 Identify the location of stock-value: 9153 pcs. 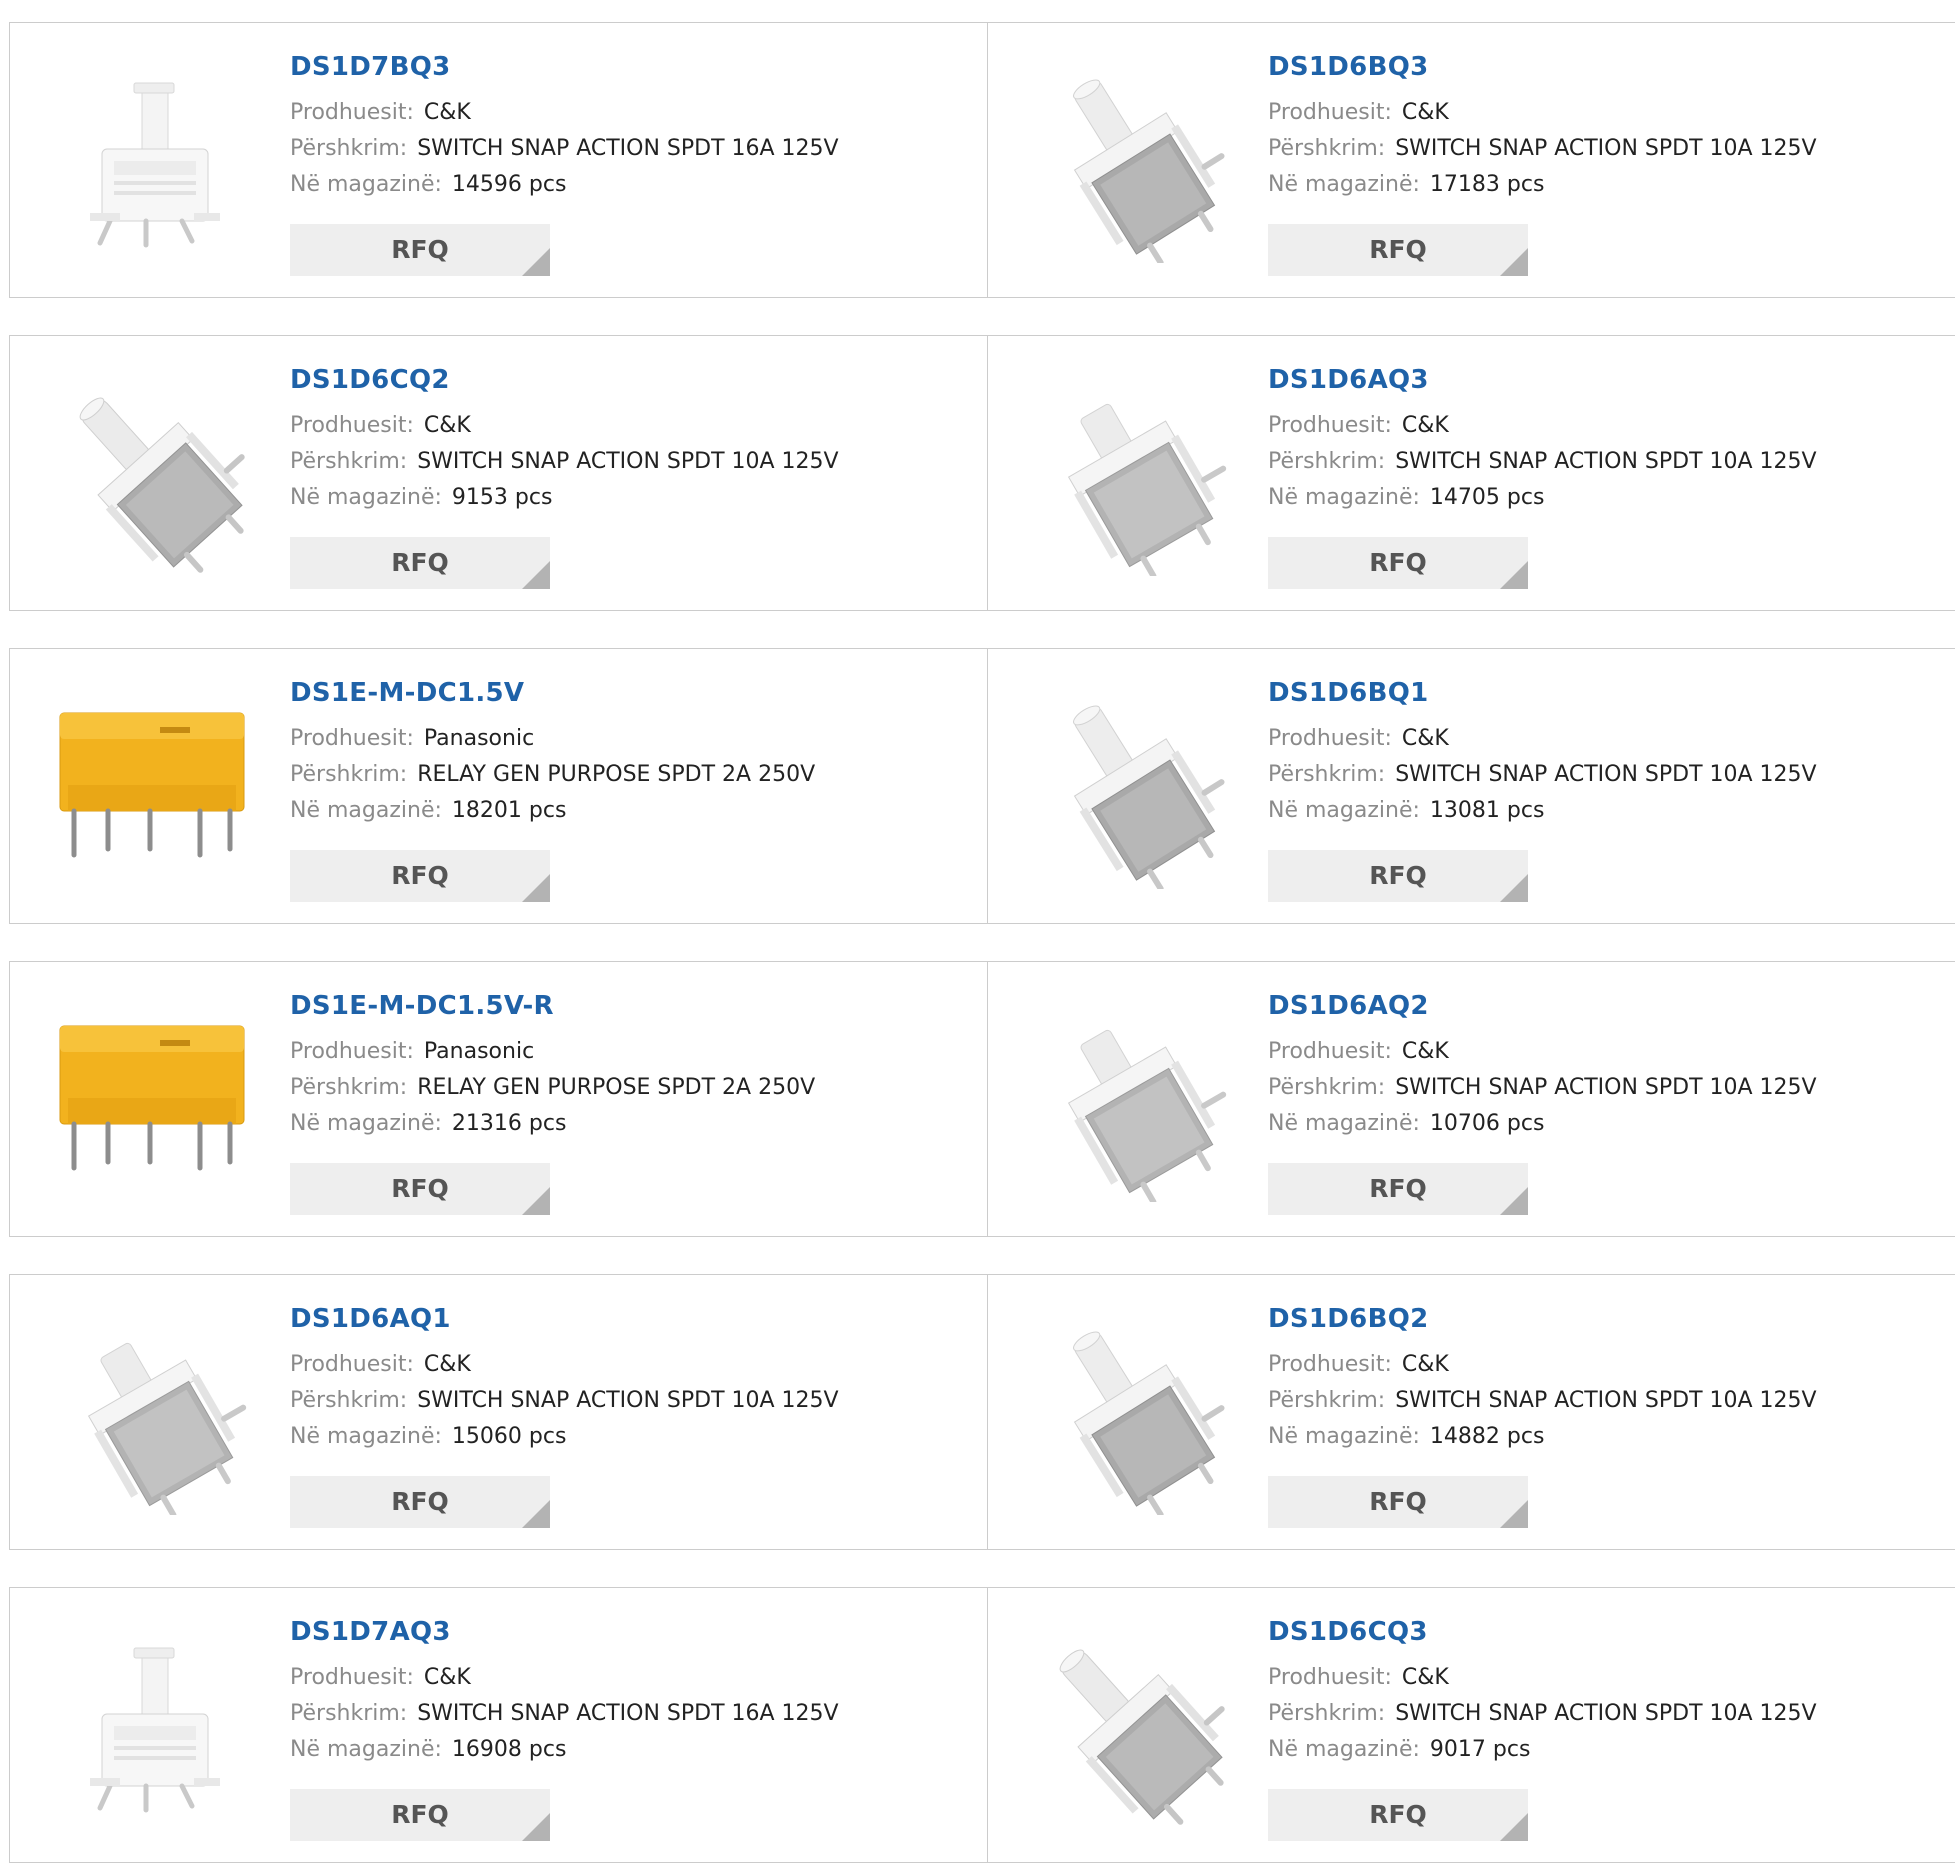
(502, 497).